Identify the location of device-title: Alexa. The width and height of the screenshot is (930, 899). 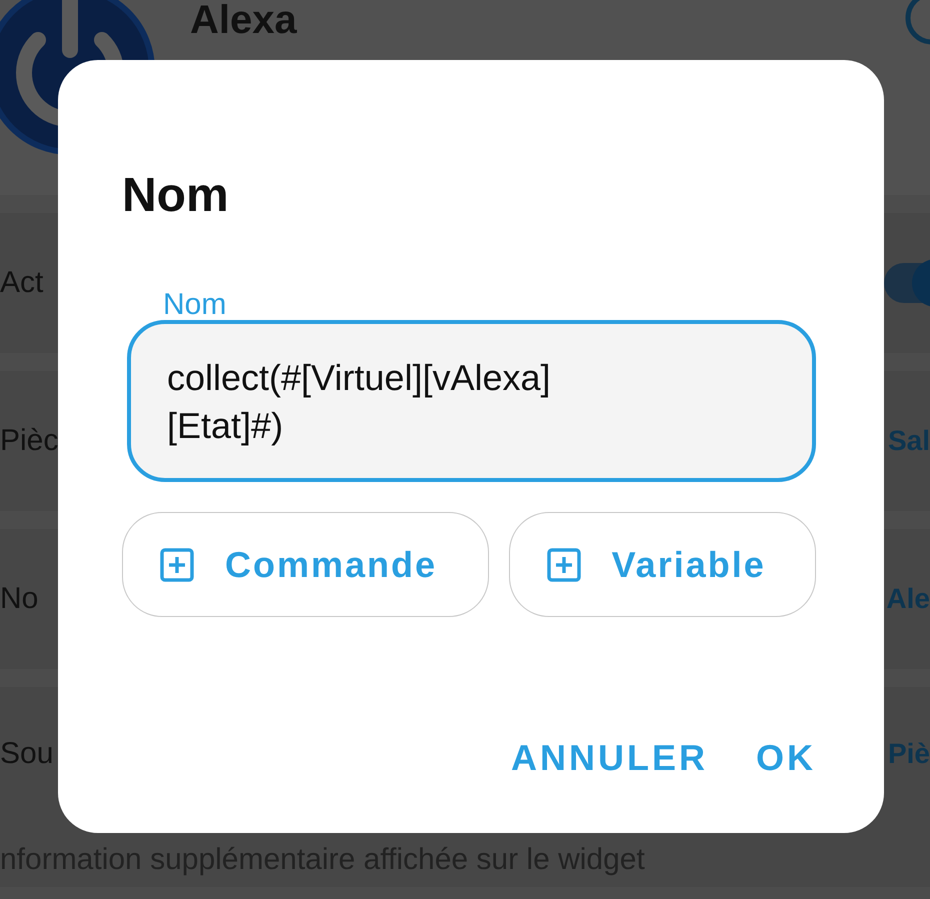
(243, 20).